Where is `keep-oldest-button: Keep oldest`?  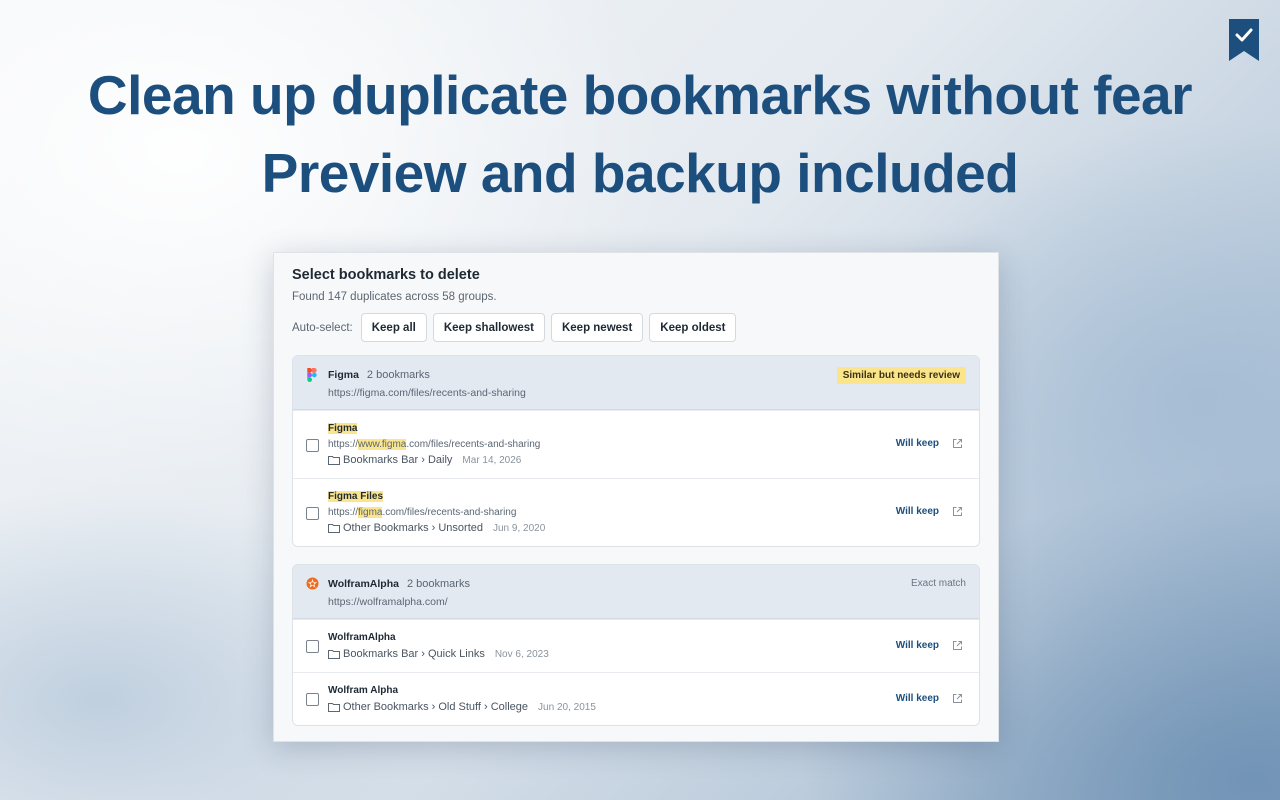 keep-oldest-button: Keep oldest is located at coordinates (693, 327).